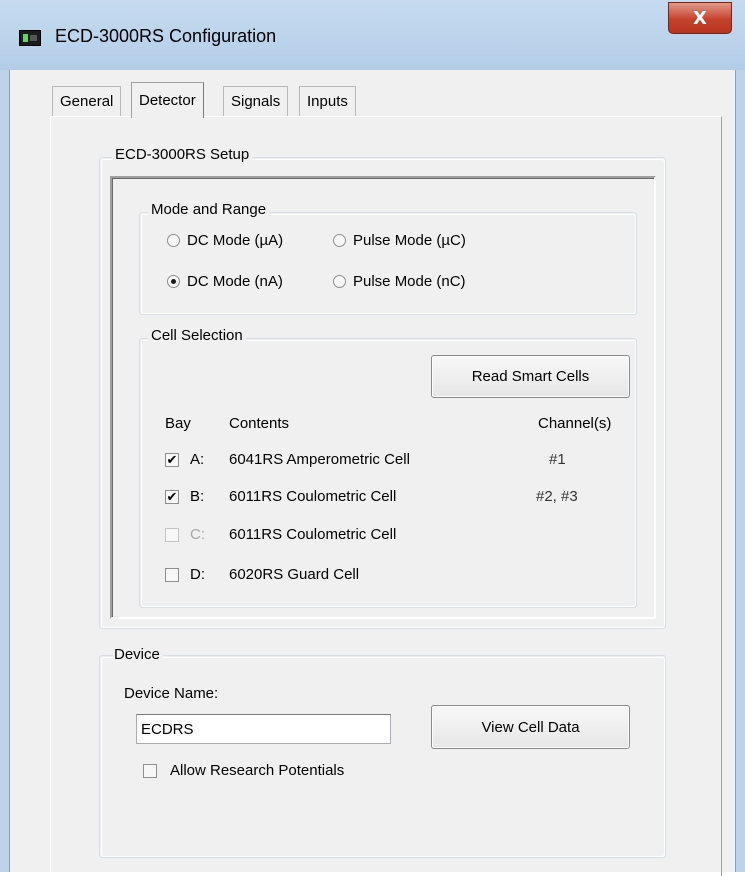 This screenshot has width=745, height=876. Describe the element at coordinates (257, 770) in the screenshot. I see `allow-research-label: Allow Research Potentials` at that location.